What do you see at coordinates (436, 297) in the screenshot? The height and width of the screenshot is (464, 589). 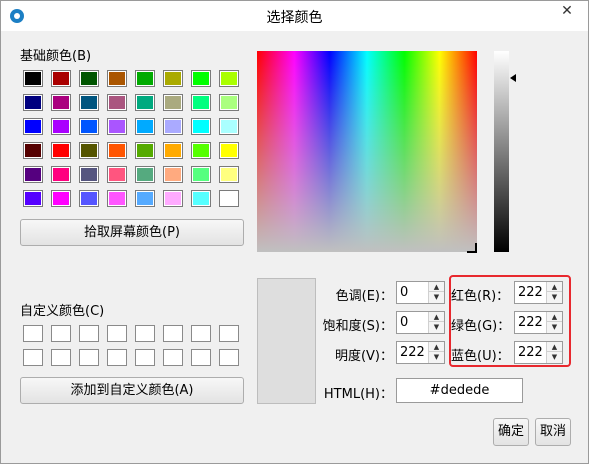 I see `hue-down-icon: ▼` at bounding box center [436, 297].